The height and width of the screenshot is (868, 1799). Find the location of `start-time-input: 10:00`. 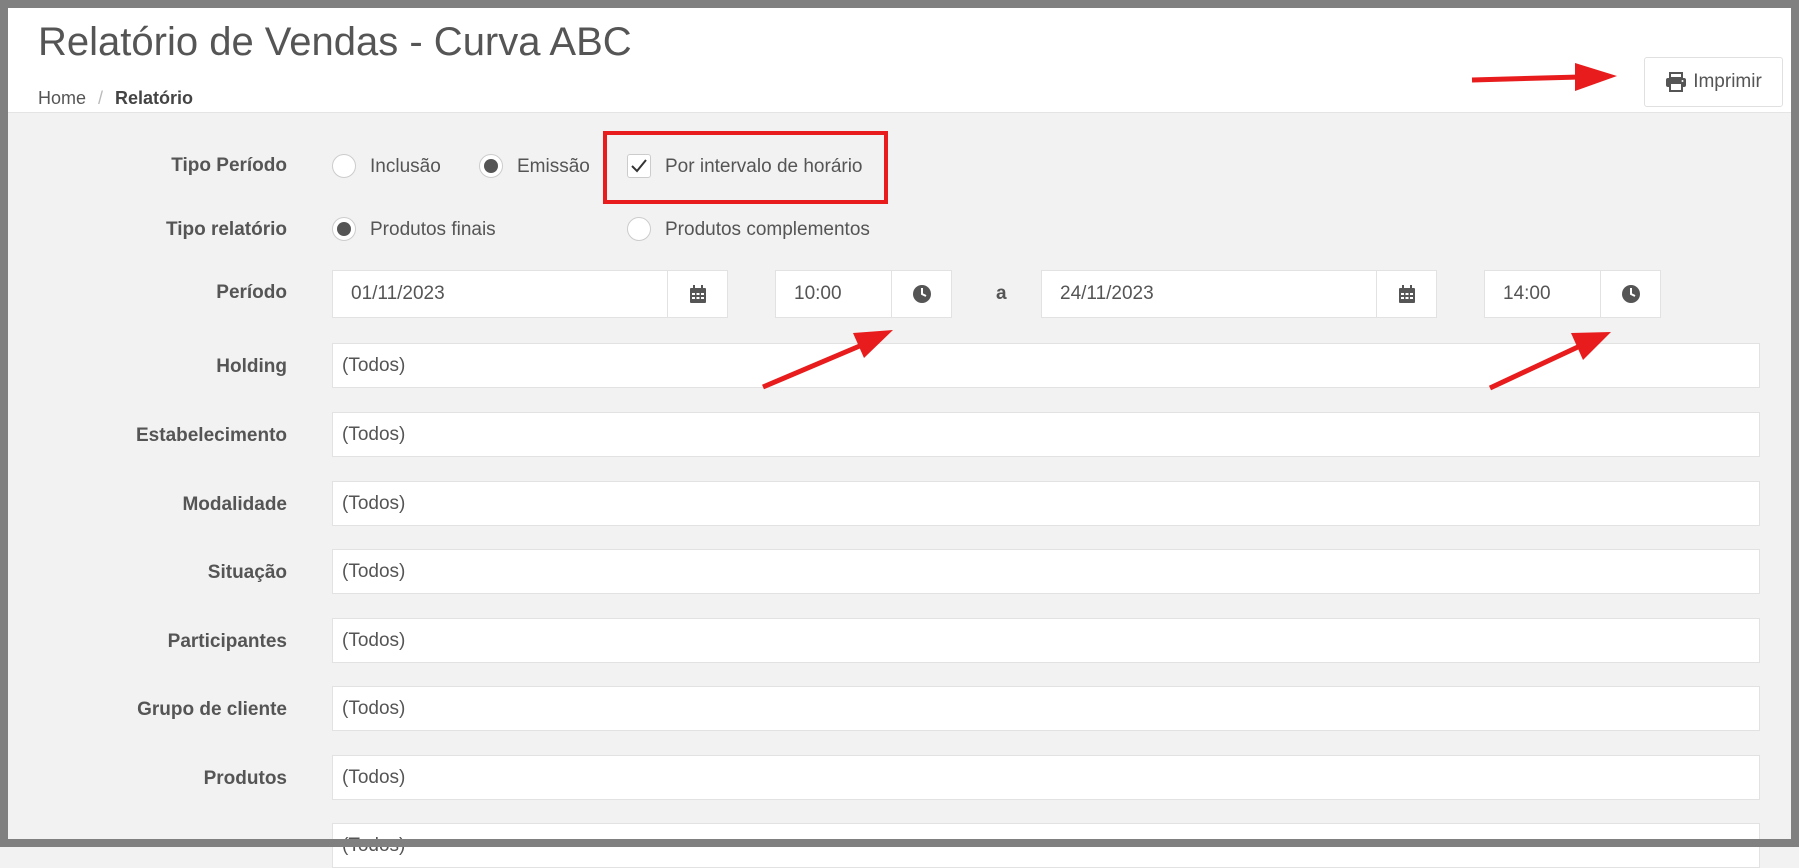

start-time-input: 10:00 is located at coordinates (833, 294).